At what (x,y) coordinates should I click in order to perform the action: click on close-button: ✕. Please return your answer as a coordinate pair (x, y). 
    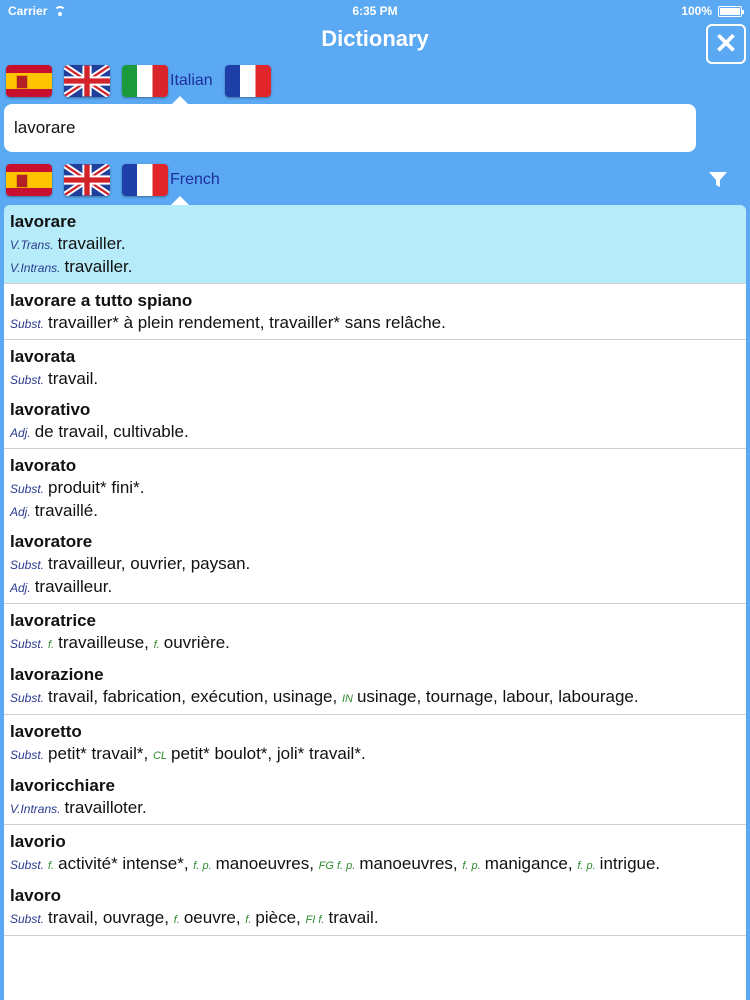
    Looking at the image, I should click on (726, 44).